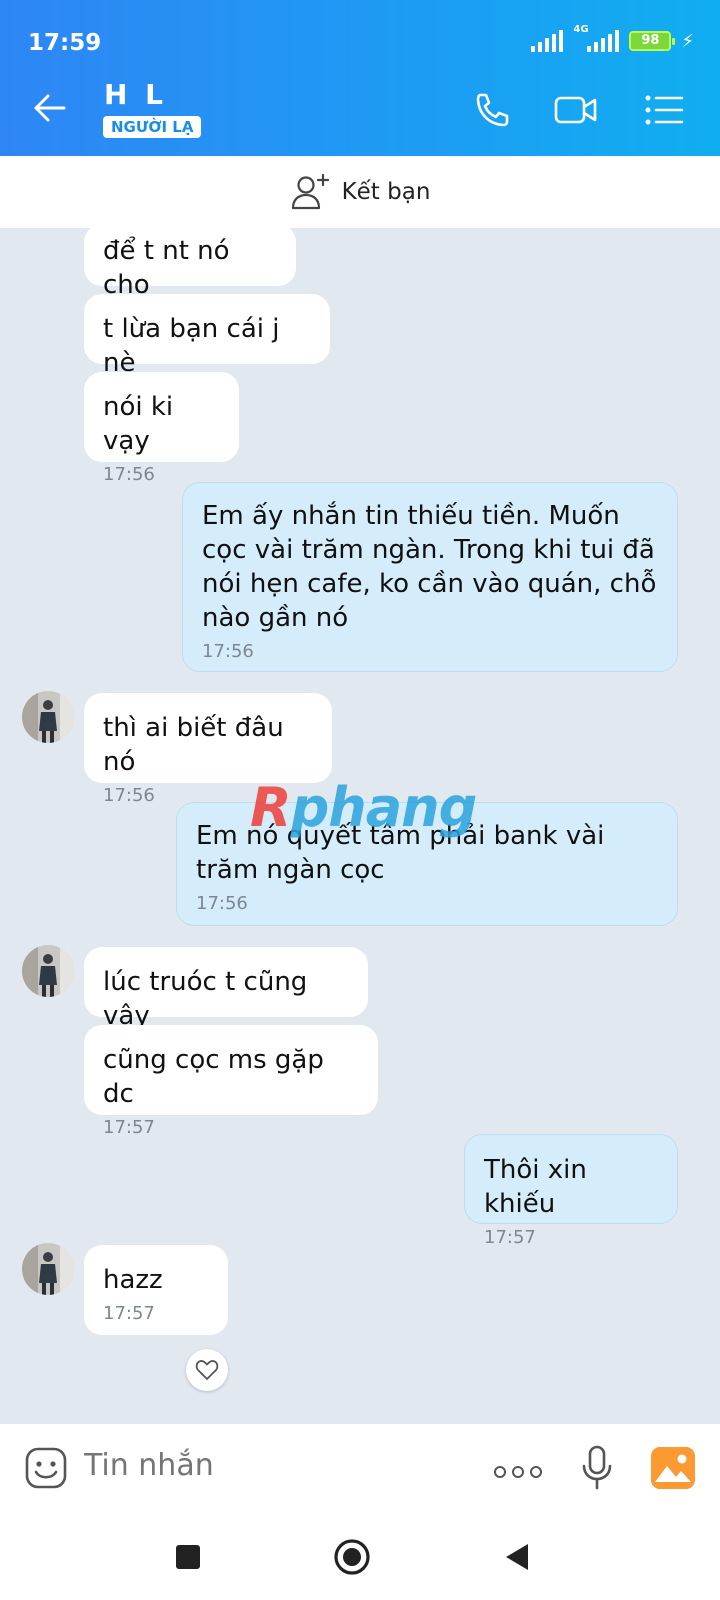  I want to click on chat-header: H L NGƯỜI LẠ, so click(360, 111).